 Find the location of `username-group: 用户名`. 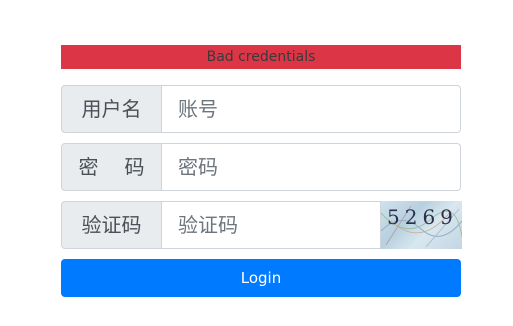

username-group: 用户名 is located at coordinates (261, 109).